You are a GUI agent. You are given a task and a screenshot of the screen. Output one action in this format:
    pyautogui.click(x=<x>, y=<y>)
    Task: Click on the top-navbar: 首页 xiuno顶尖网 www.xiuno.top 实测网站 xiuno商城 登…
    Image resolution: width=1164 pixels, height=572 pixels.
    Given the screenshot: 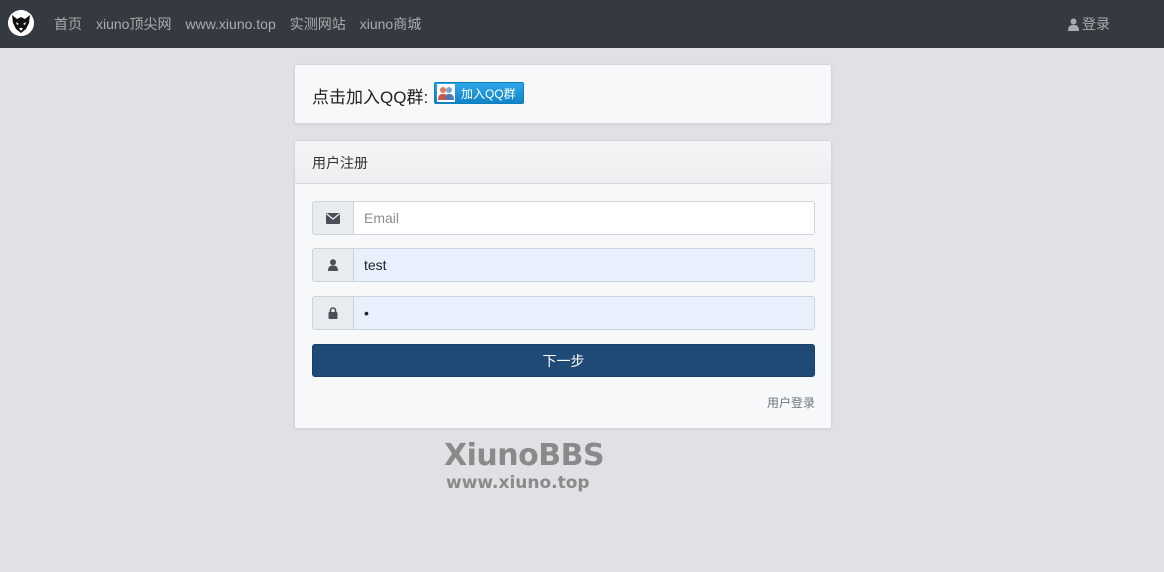 What is the action you would take?
    pyautogui.click(x=582, y=24)
    